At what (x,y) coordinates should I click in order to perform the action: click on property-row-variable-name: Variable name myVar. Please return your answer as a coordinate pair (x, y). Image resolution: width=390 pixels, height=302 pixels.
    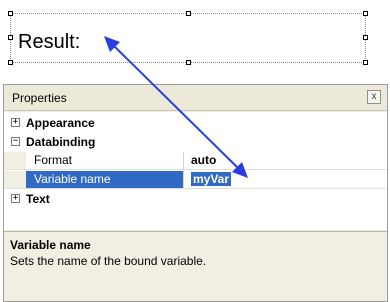
    Looking at the image, I should click on (195, 180).